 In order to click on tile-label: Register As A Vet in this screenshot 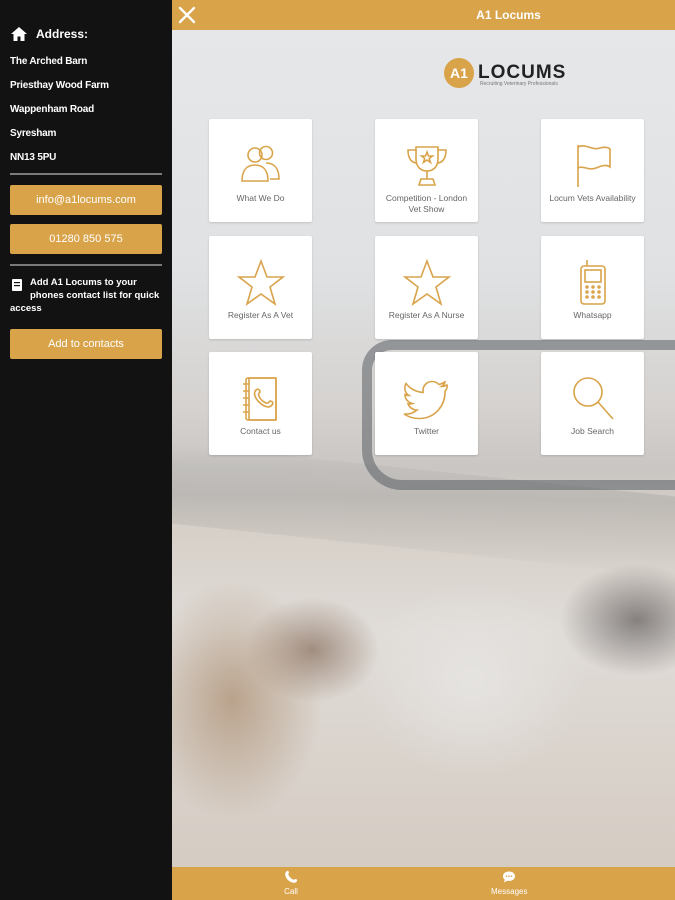, I will do `click(260, 315)`.